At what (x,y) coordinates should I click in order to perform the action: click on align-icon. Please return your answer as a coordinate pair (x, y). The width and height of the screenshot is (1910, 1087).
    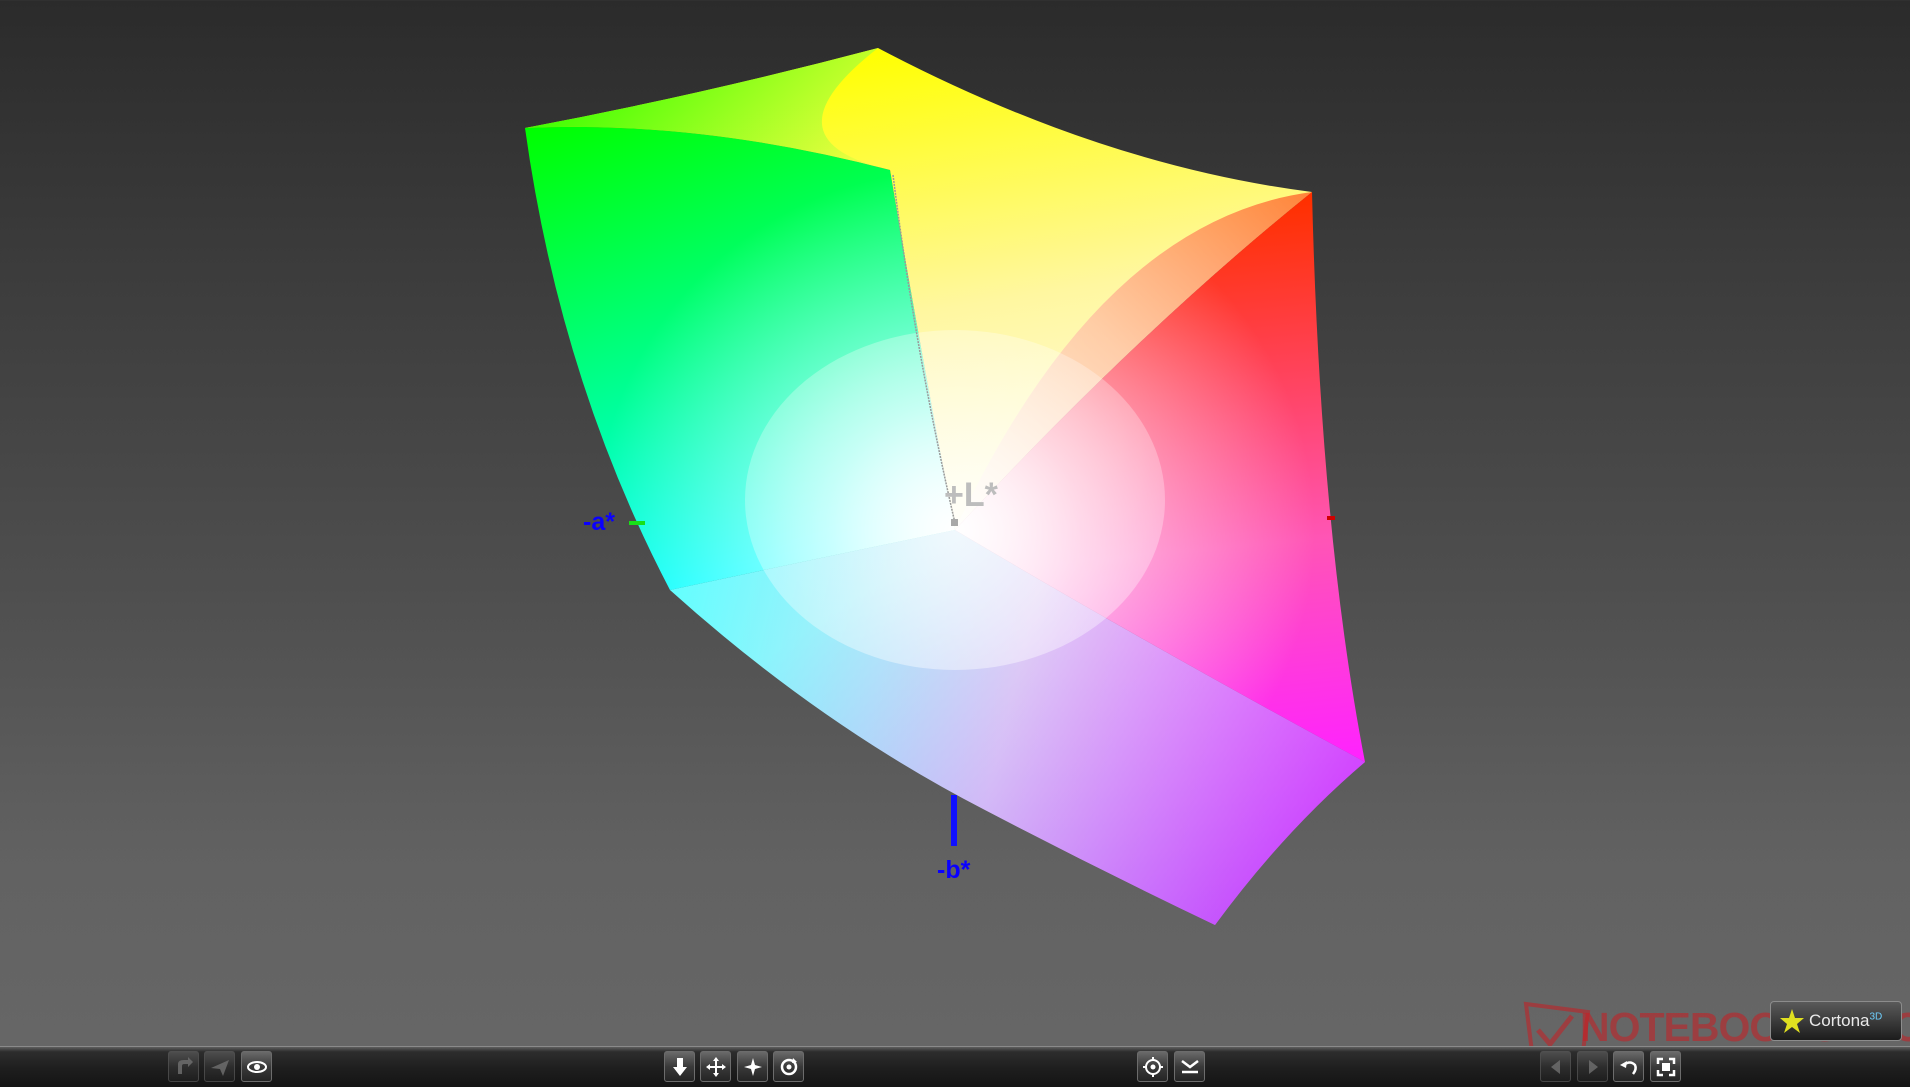
    Looking at the image, I should click on (1189, 1066).